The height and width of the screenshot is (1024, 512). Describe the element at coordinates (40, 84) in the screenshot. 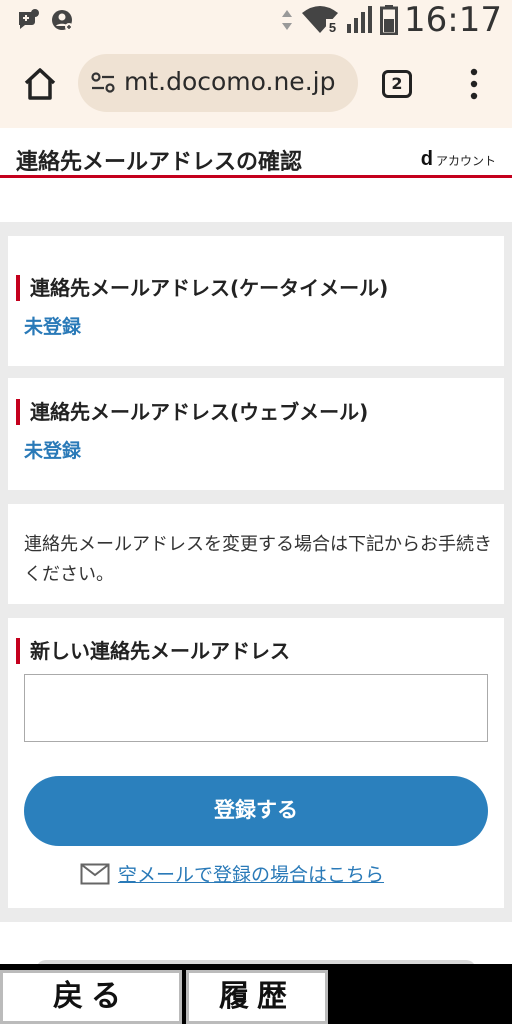

I see `home-icon` at that location.